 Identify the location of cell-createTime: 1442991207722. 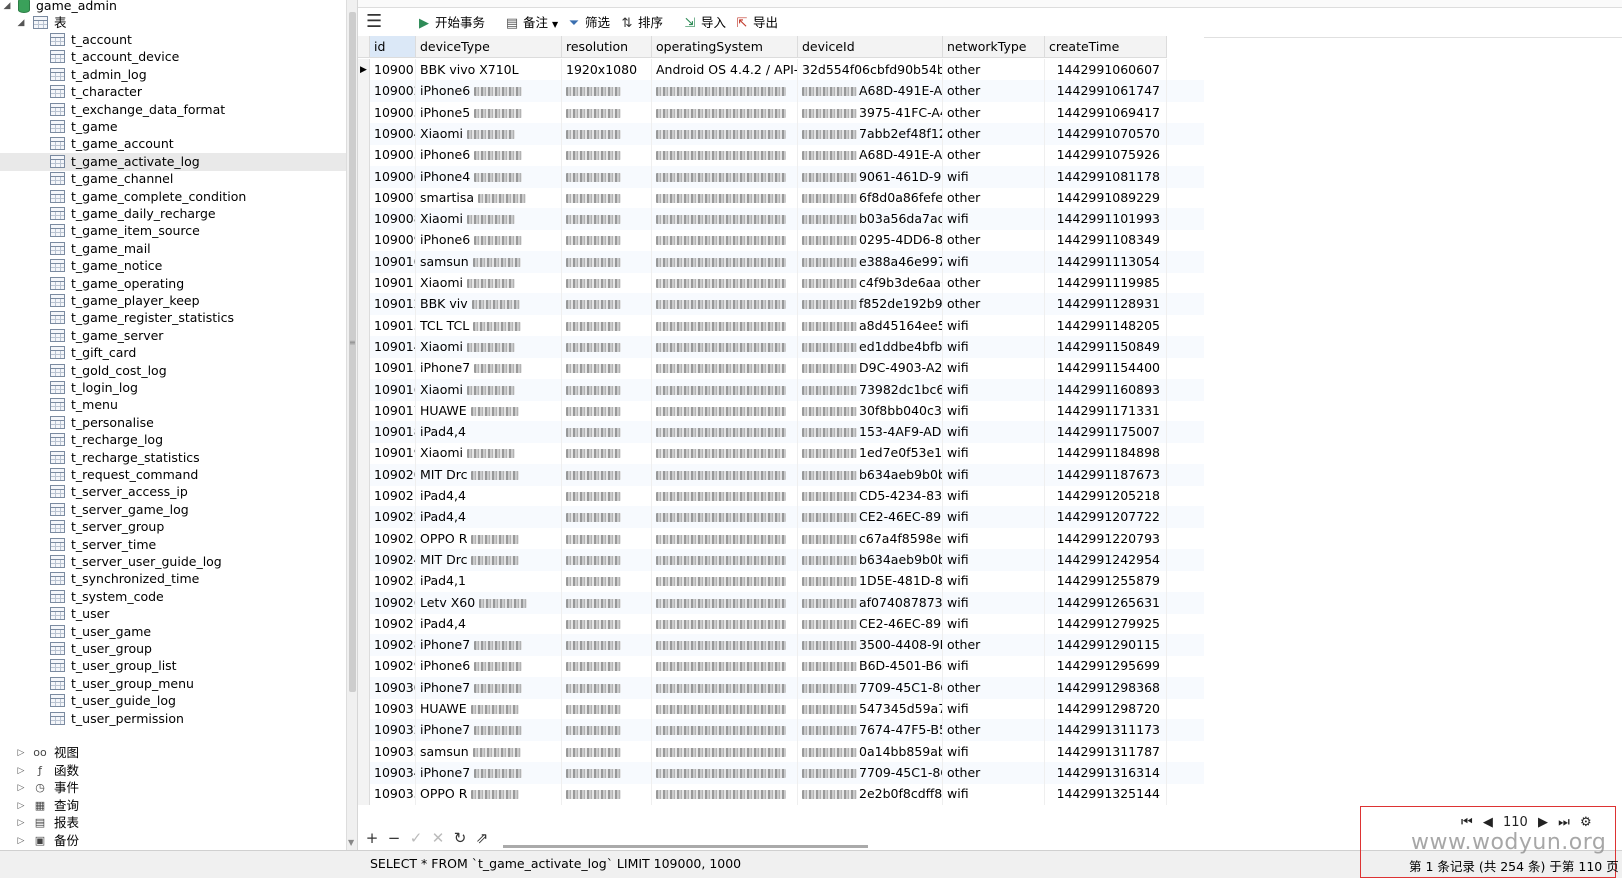
(1106, 517).